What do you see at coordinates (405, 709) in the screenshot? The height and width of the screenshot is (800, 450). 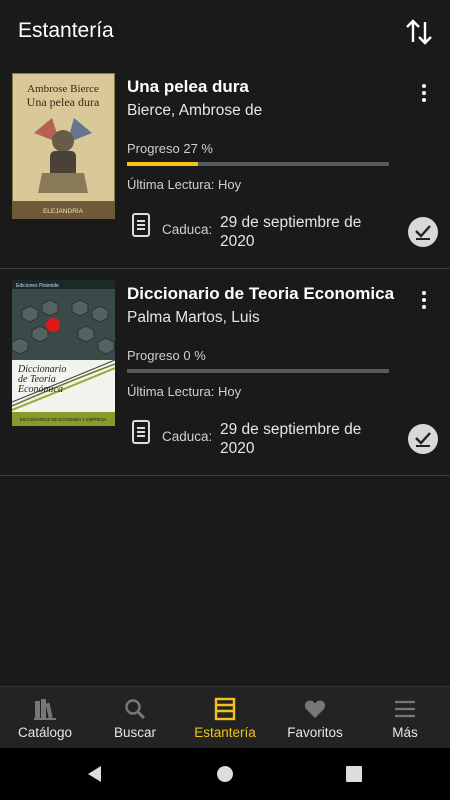 I see `menu-icon` at bounding box center [405, 709].